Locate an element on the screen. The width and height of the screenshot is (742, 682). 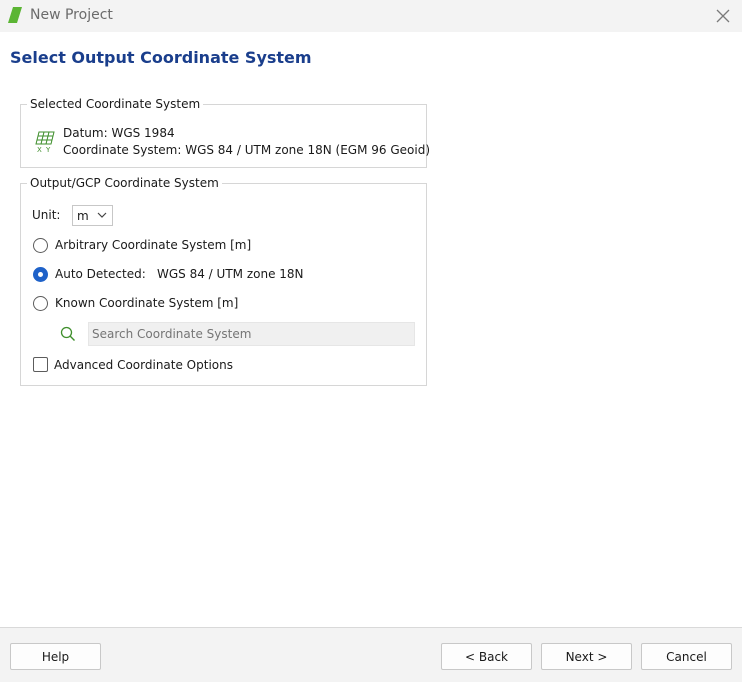
close-button is located at coordinates (723, 16).